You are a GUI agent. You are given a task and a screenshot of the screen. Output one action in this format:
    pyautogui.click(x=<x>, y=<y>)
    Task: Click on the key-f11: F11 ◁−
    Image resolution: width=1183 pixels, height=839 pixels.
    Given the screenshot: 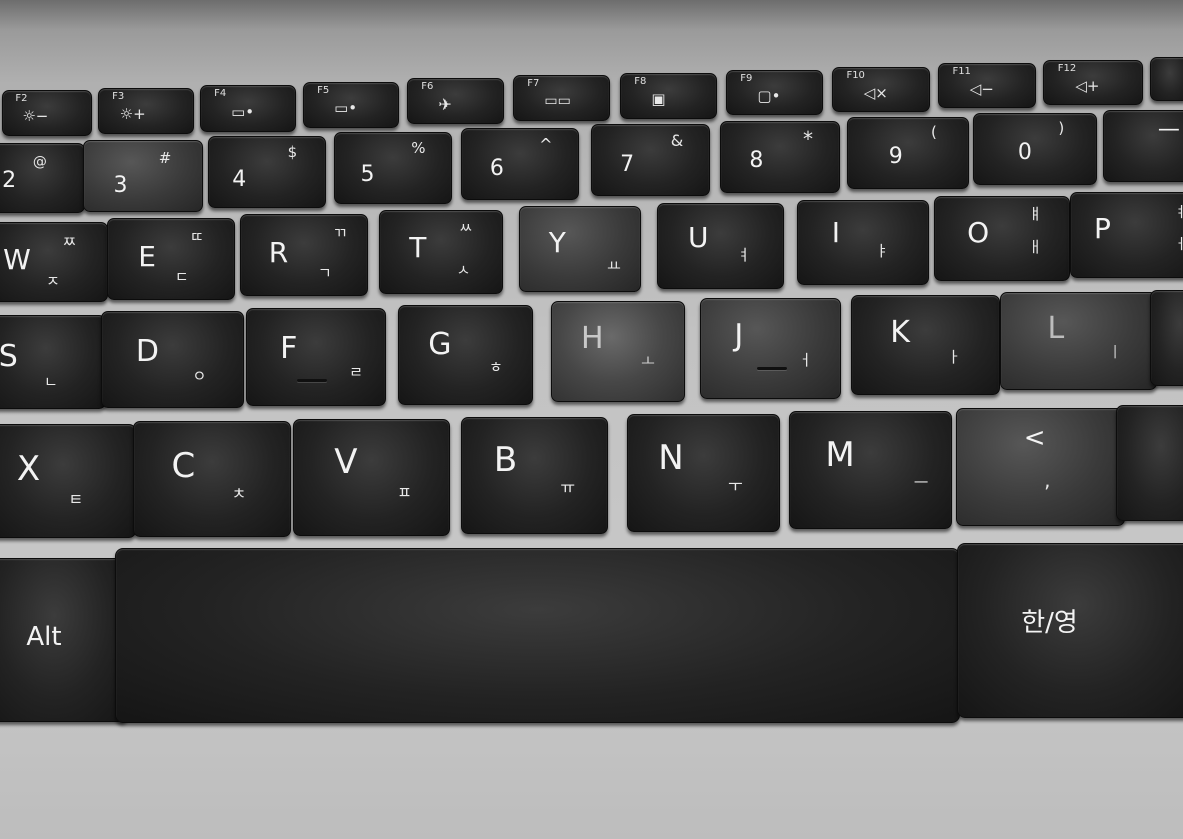 What is the action you would take?
    pyautogui.click(x=987, y=85)
    